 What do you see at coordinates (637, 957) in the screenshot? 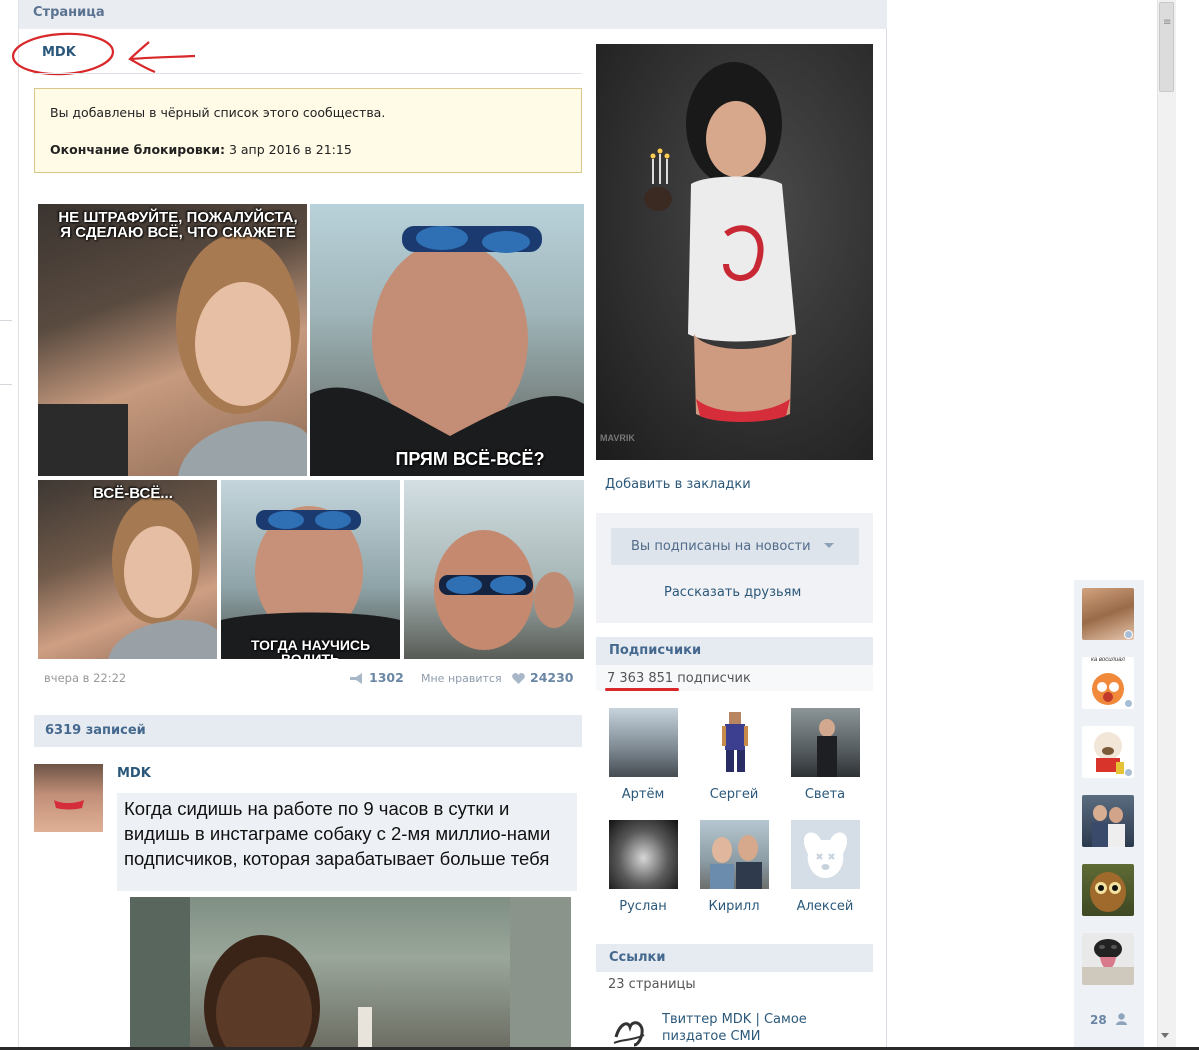
I see `links-title: Ссылки` at bounding box center [637, 957].